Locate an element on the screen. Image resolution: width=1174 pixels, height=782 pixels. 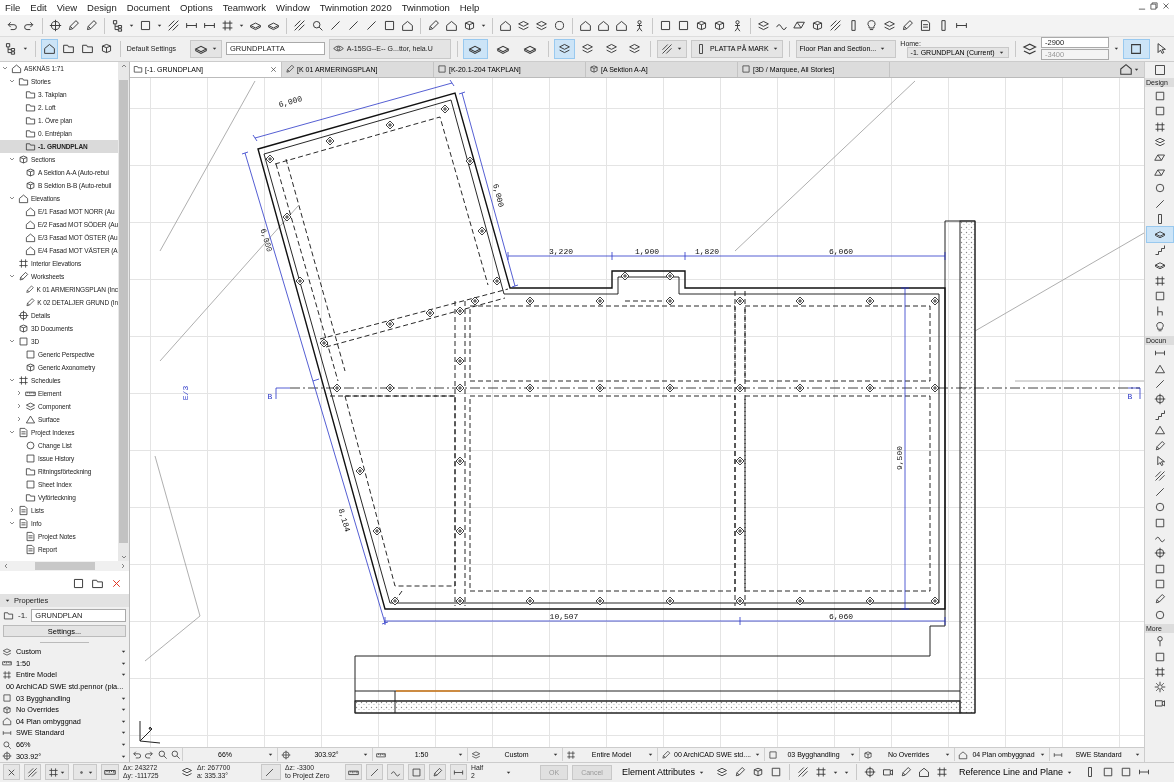
camera-icon is located at coordinates (887, 772).